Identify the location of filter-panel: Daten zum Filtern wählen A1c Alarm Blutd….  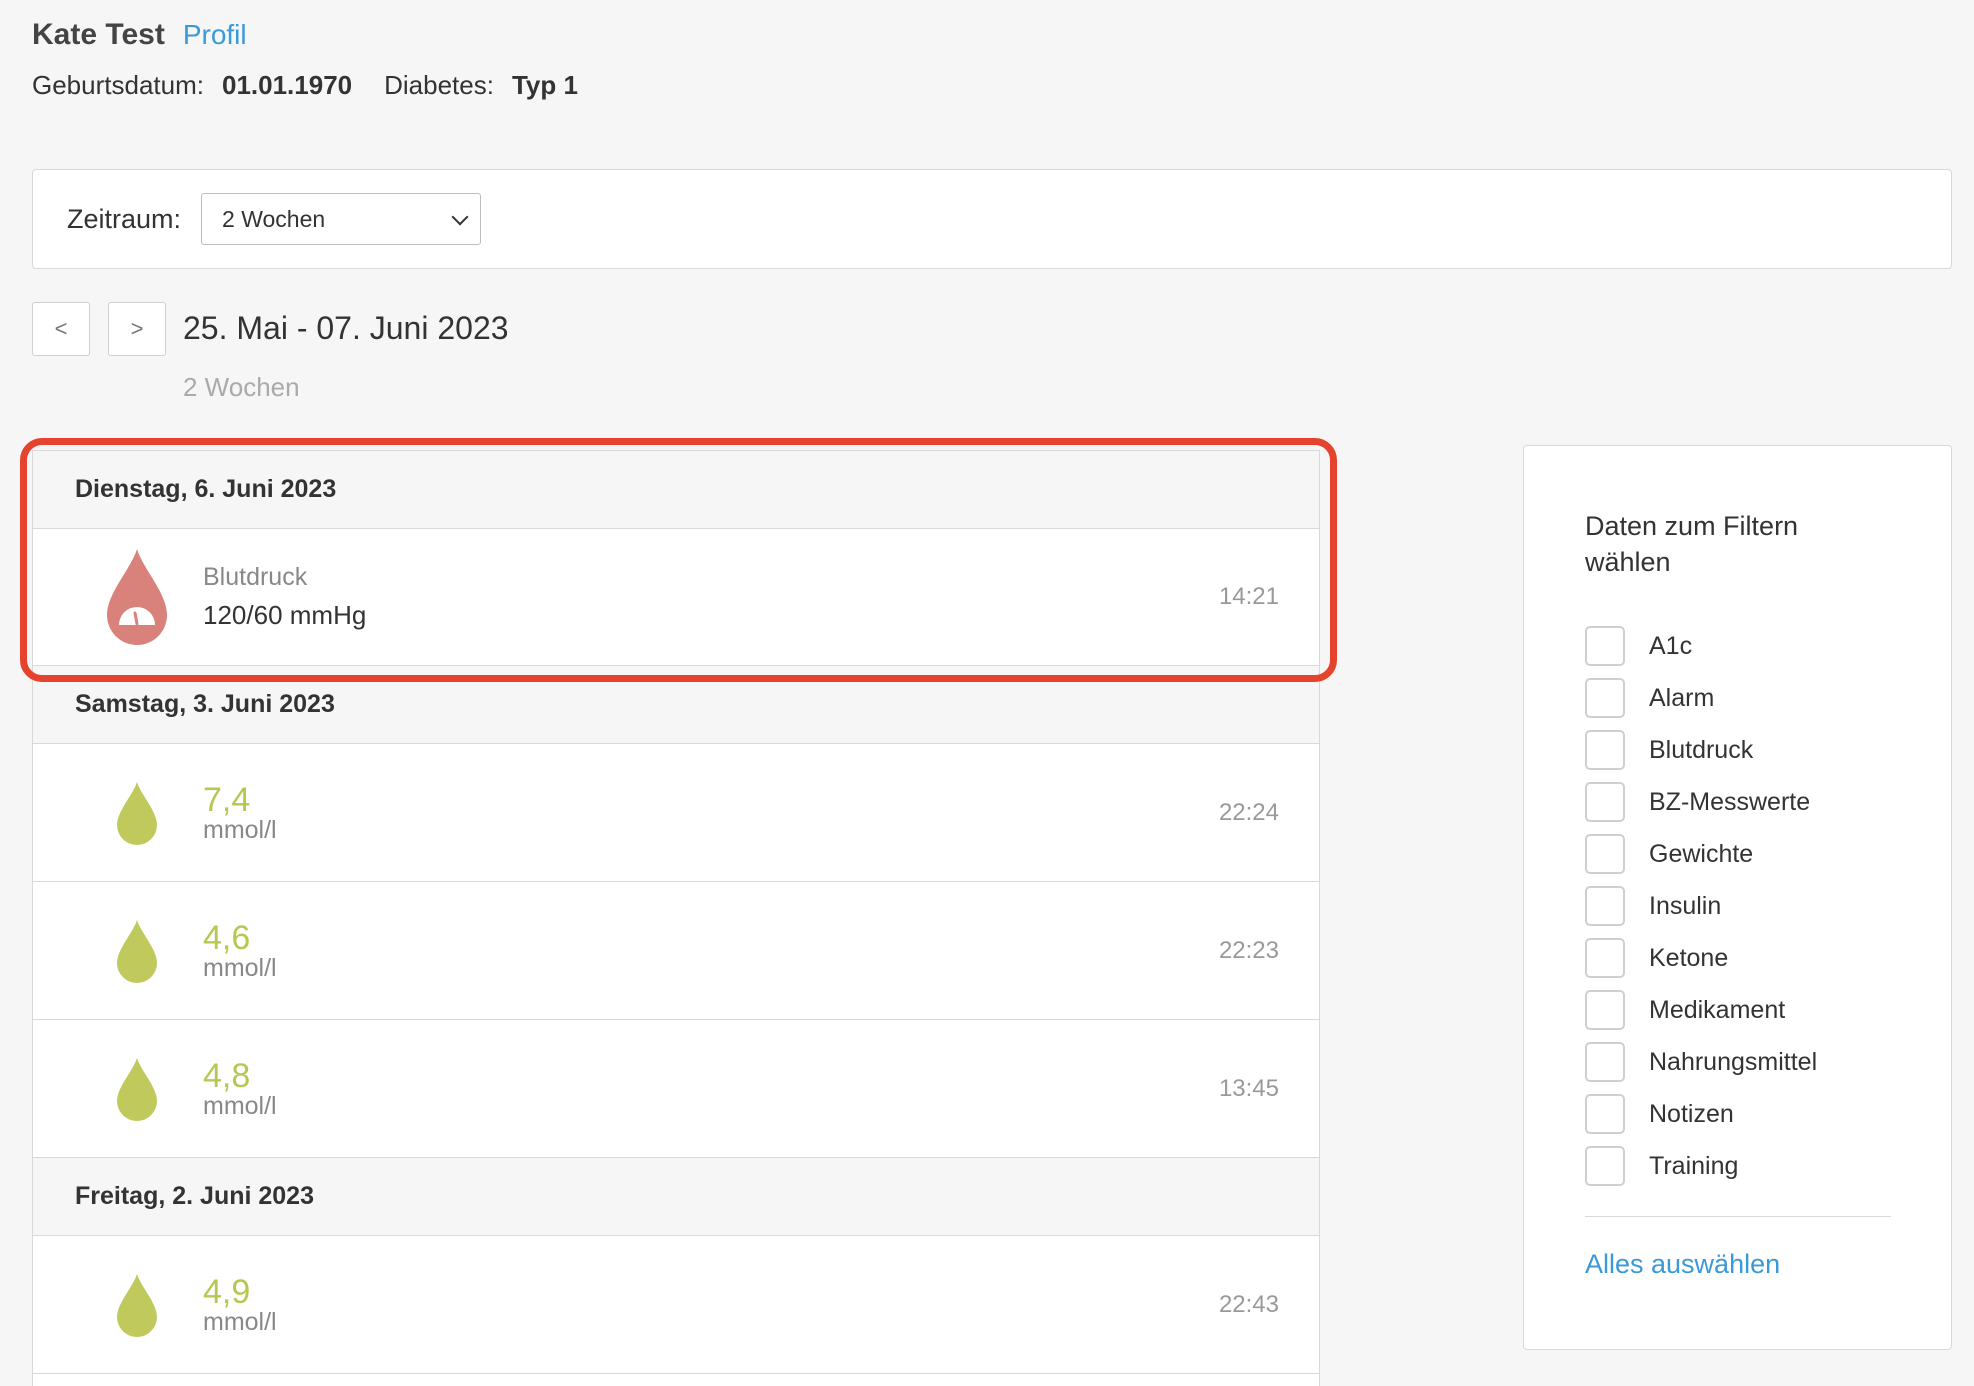
(1737, 897).